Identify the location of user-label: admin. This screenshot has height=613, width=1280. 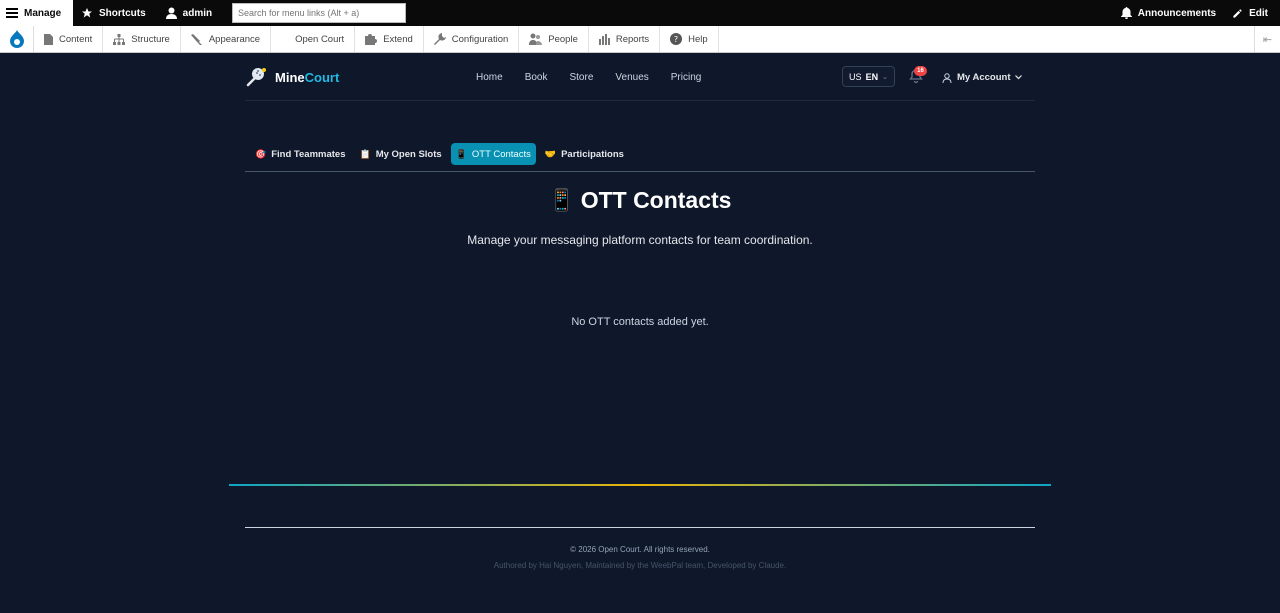
(197, 13).